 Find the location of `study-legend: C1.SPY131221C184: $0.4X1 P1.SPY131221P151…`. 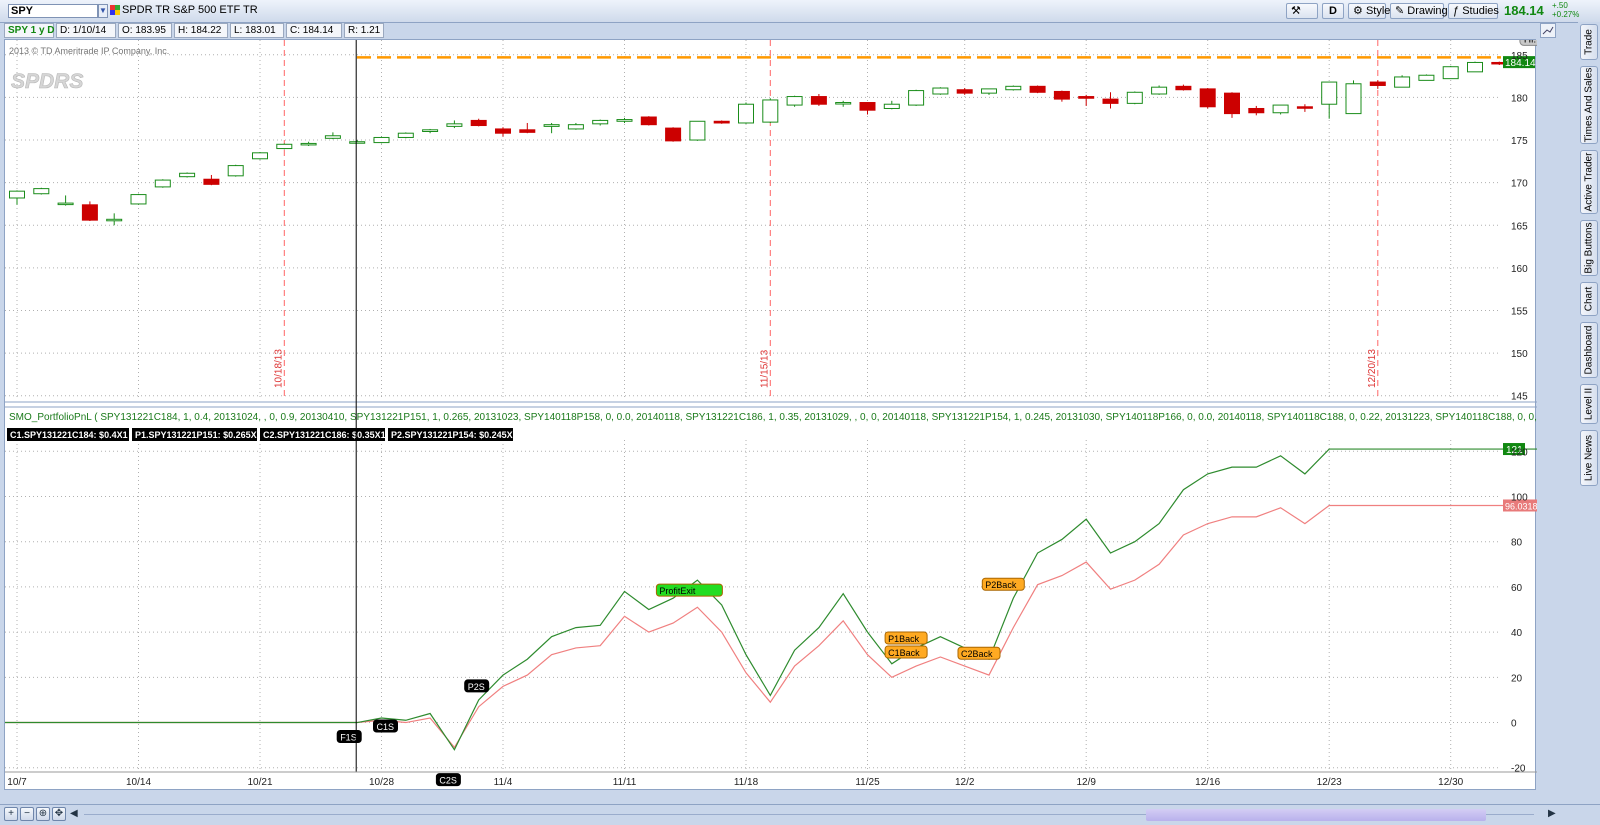

study-legend: C1.SPY131221C184: $0.4X1 P1.SPY131221P151… is located at coordinates (262, 434).